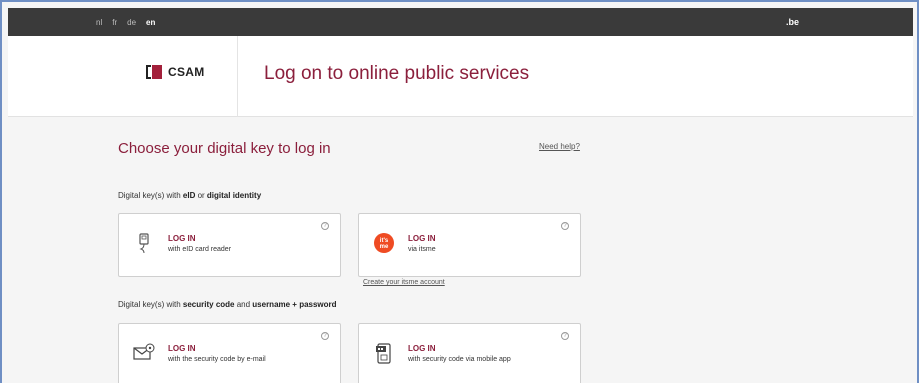 Image resolution: width=919 pixels, height=383 pixels. I want to click on choose-key-heading: Choose your digital key to log in, so click(224, 148).